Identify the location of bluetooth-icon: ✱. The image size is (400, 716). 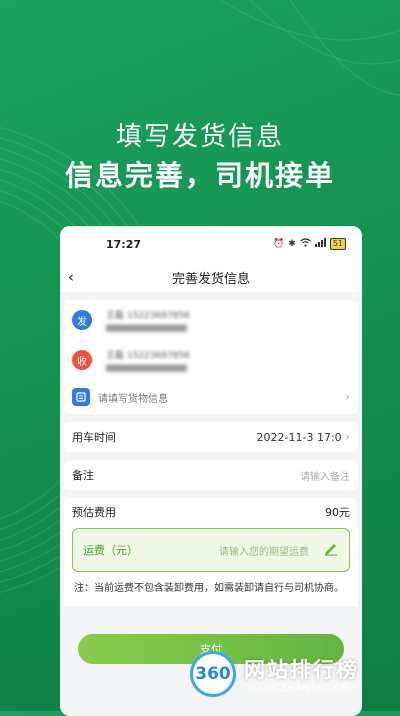
(292, 244).